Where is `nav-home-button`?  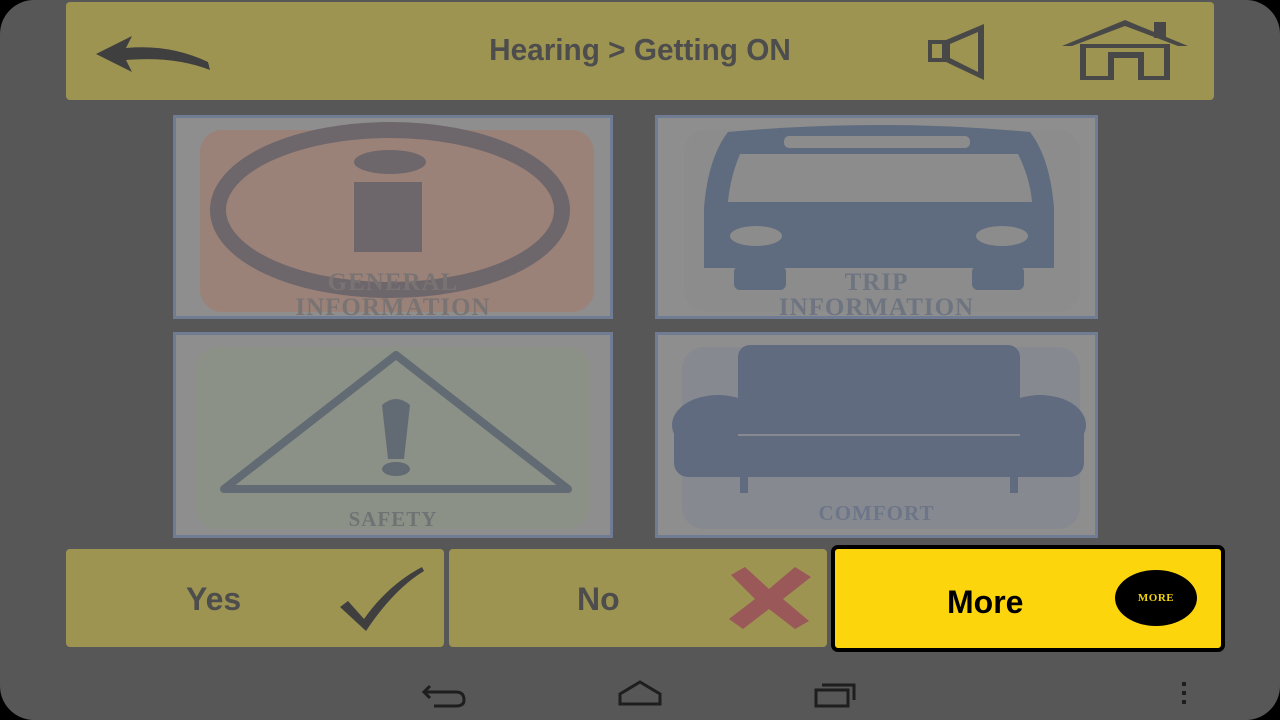 nav-home-button is located at coordinates (639, 696).